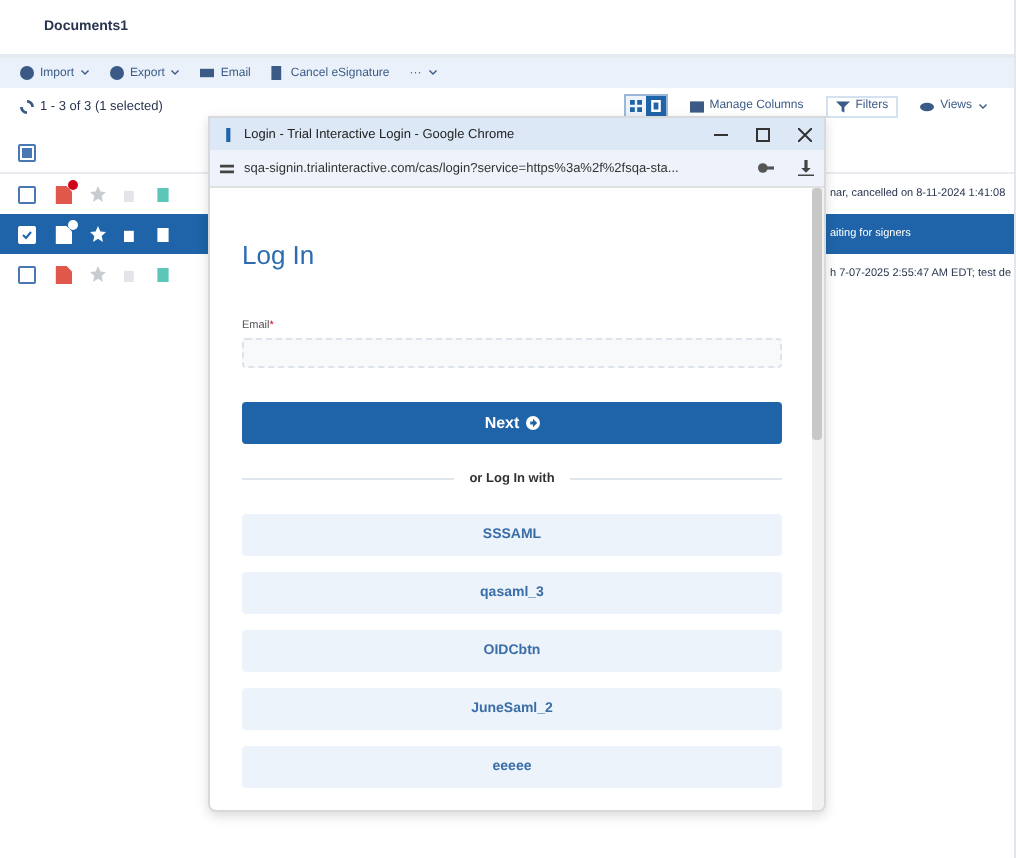  Describe the element at coordinates (763, 134) in the screenshot. I see `maximize-icon` at that location.